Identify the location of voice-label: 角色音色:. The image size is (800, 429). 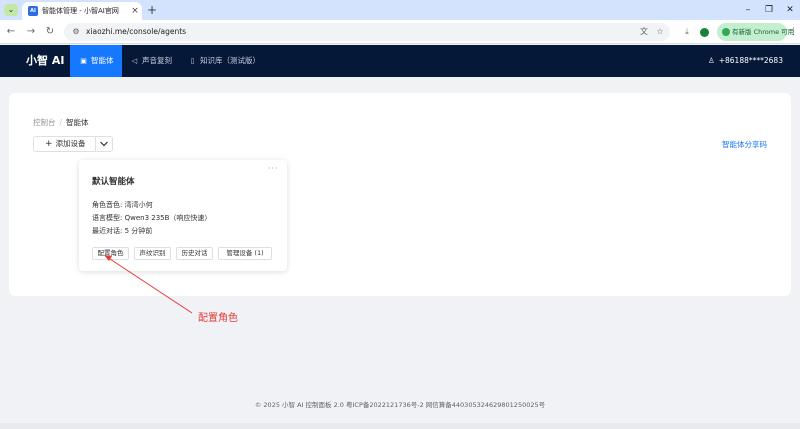
(107, 205).